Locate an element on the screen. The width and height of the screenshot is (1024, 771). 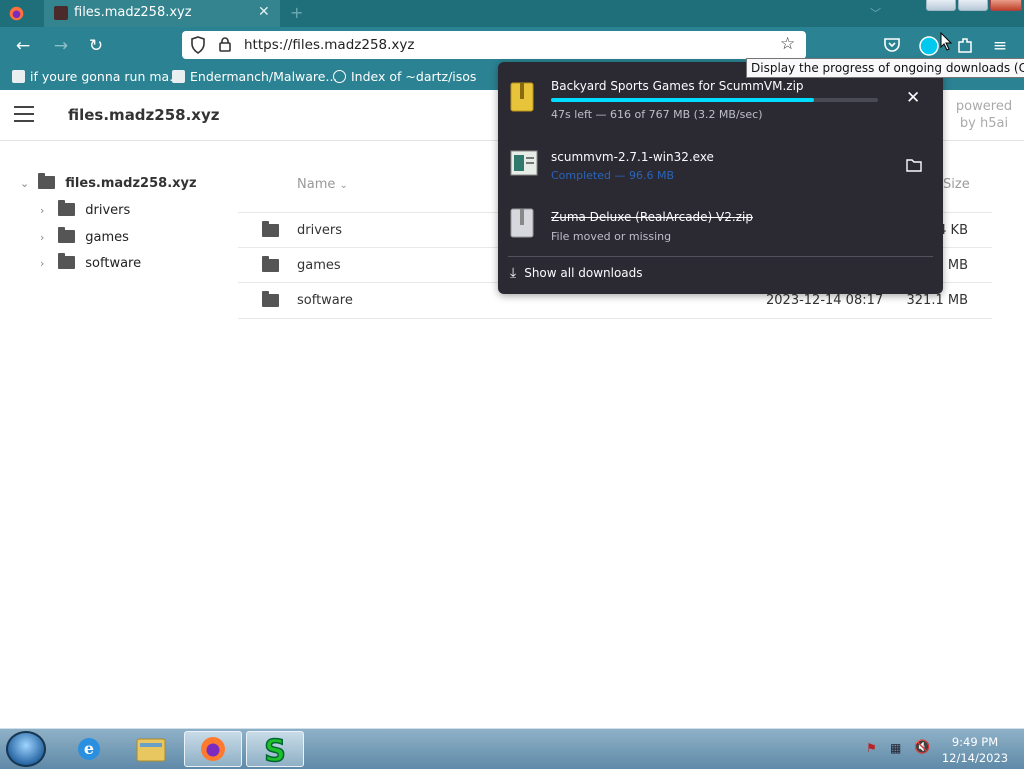
taskbar-clock: 9:49 PM 12/14/2023 is located at coordinates (975, 750).